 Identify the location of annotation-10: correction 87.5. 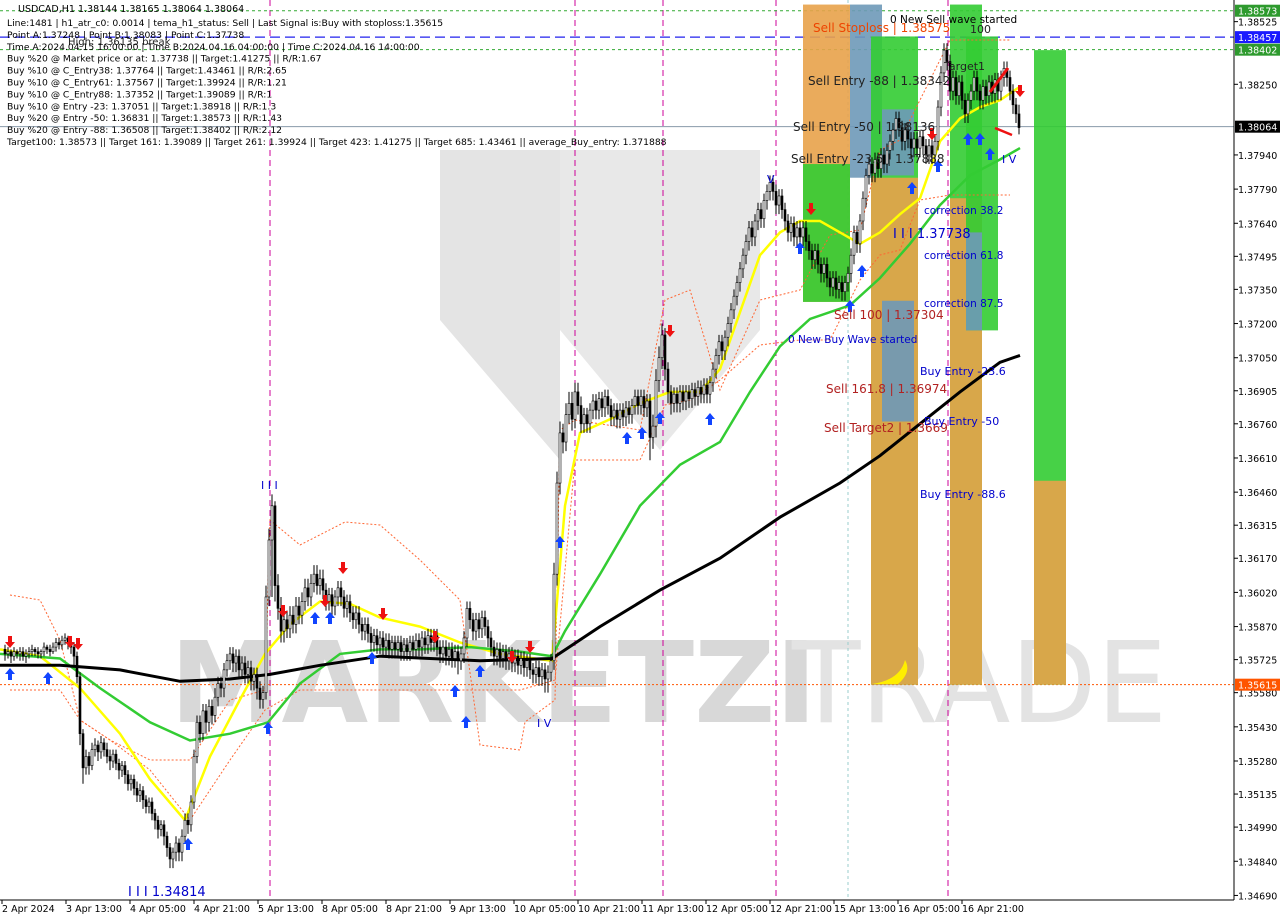
(963, 304).